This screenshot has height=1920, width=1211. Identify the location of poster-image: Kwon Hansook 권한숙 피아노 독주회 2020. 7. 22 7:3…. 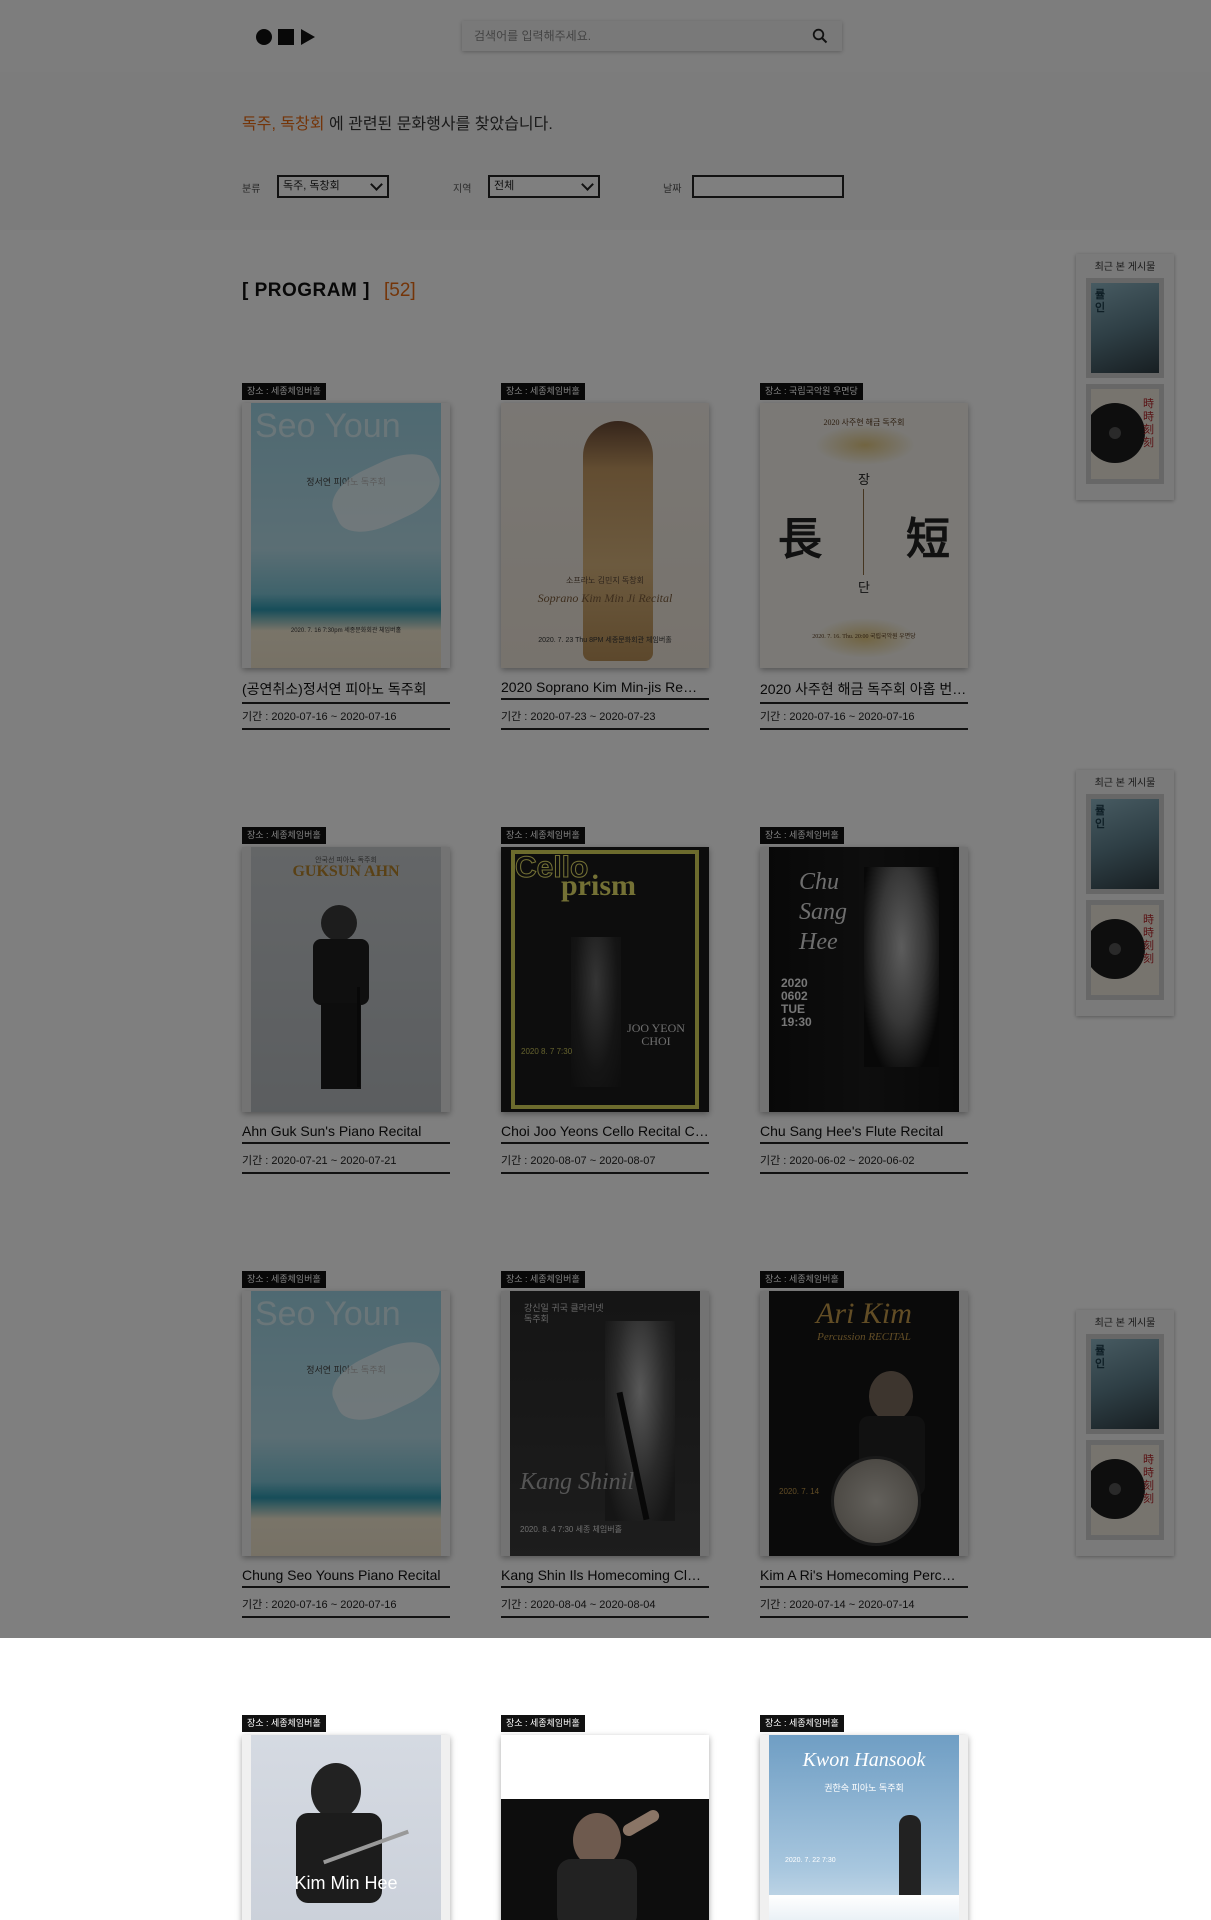
(864, 1827).